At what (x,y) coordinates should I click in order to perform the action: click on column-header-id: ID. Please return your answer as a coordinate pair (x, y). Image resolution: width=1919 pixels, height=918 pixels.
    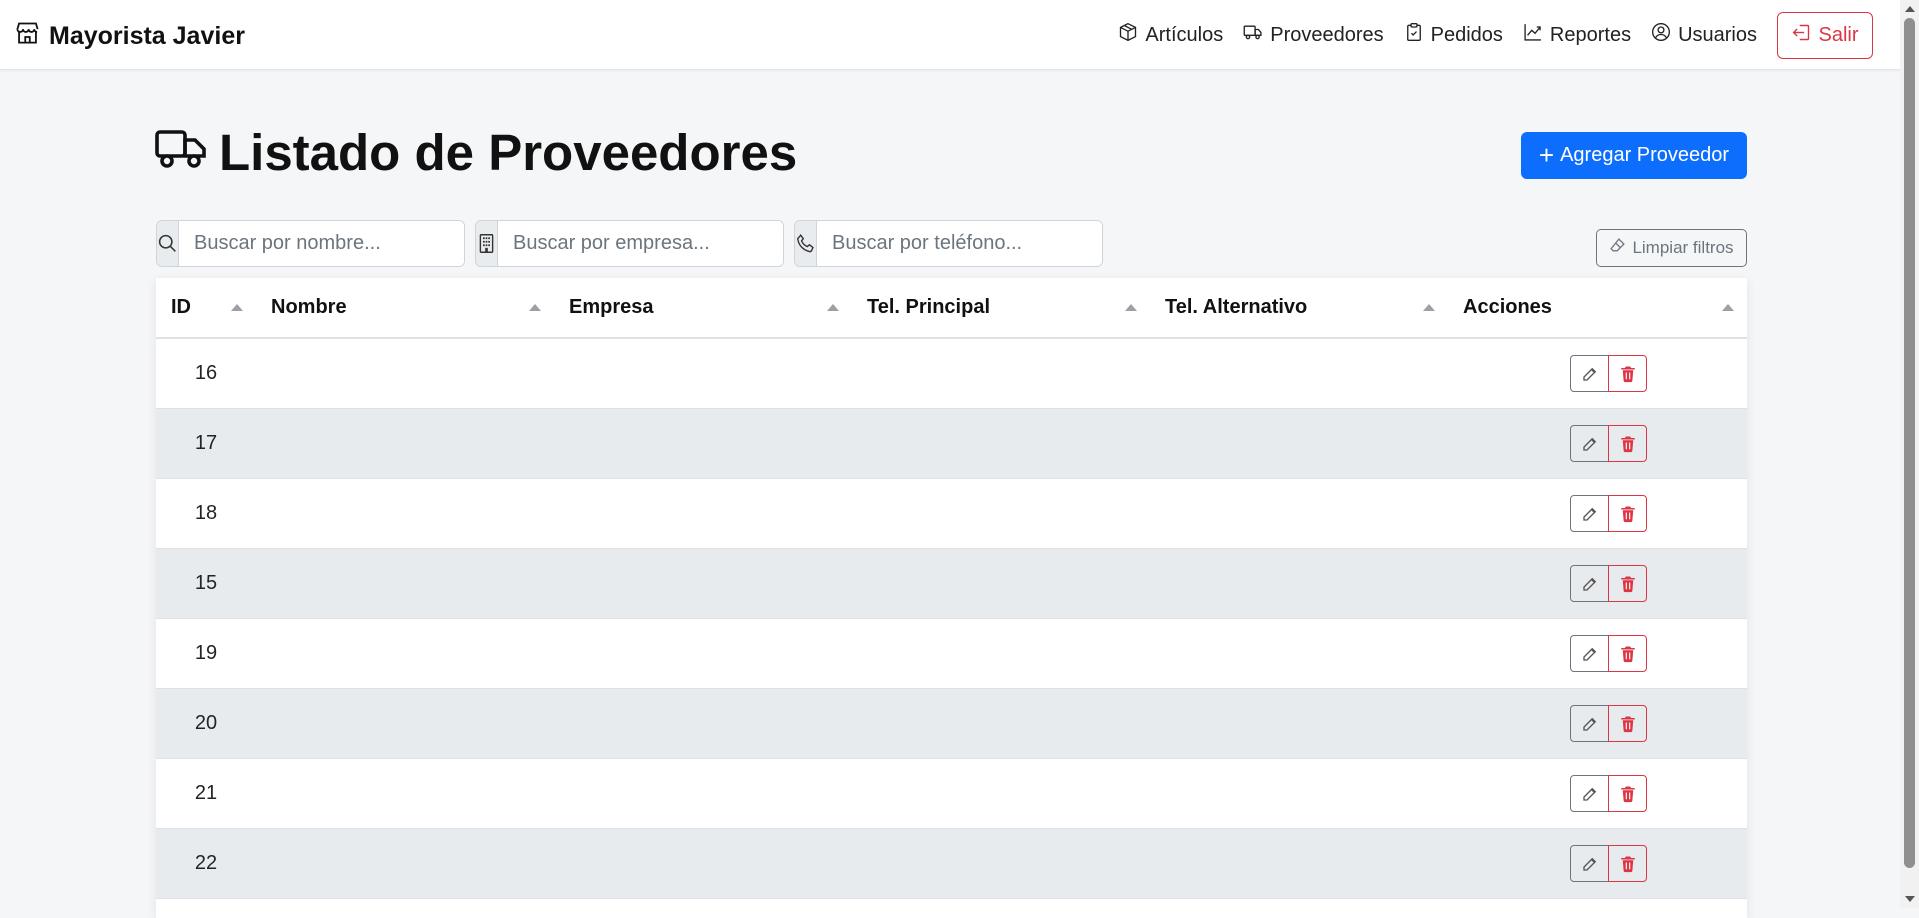
    Looking at the image, I should click on (206, 307).